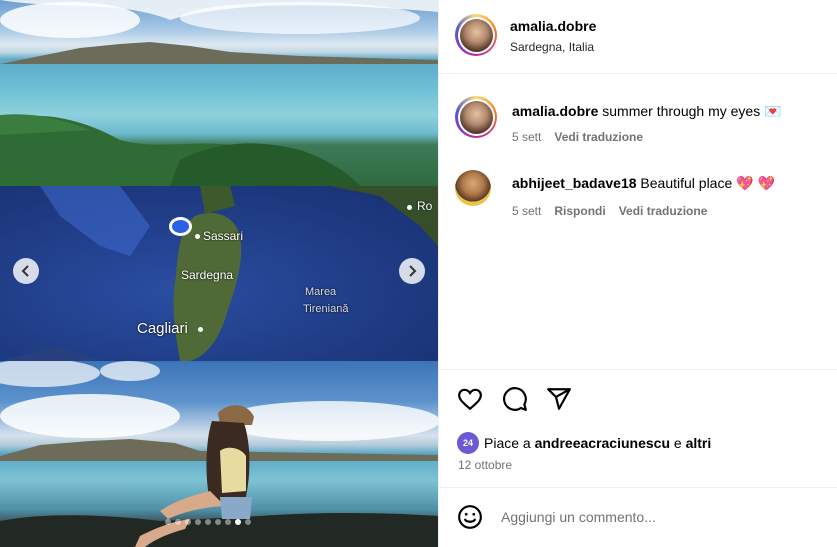 The height and width of the screenshot is (547, 837). Describe the element at coordinates (507, 443) in the screenshot. I see `likes-prefix: Piace a` at that location.